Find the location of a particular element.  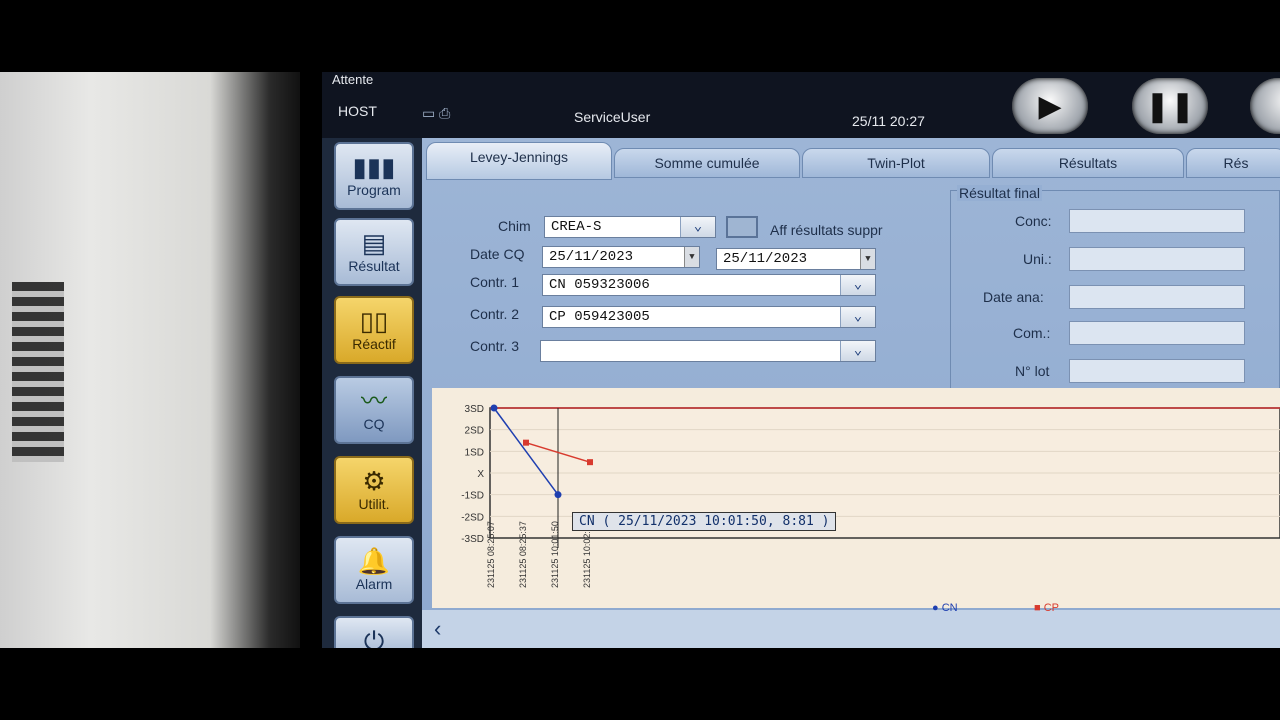

date-ana-label: Date ana: is located at coordinates (1013, 297).